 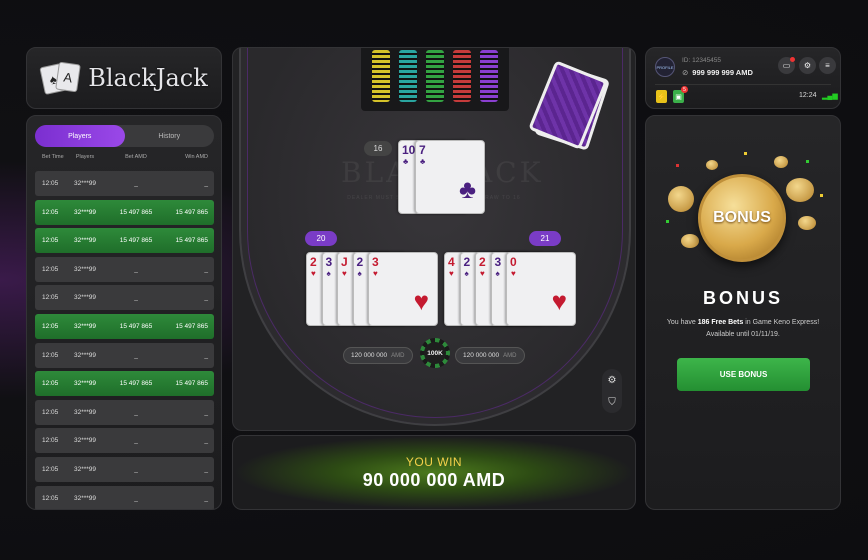 I want to click on use-bonus-button: USE BONUS, so click(x=743, y=374).